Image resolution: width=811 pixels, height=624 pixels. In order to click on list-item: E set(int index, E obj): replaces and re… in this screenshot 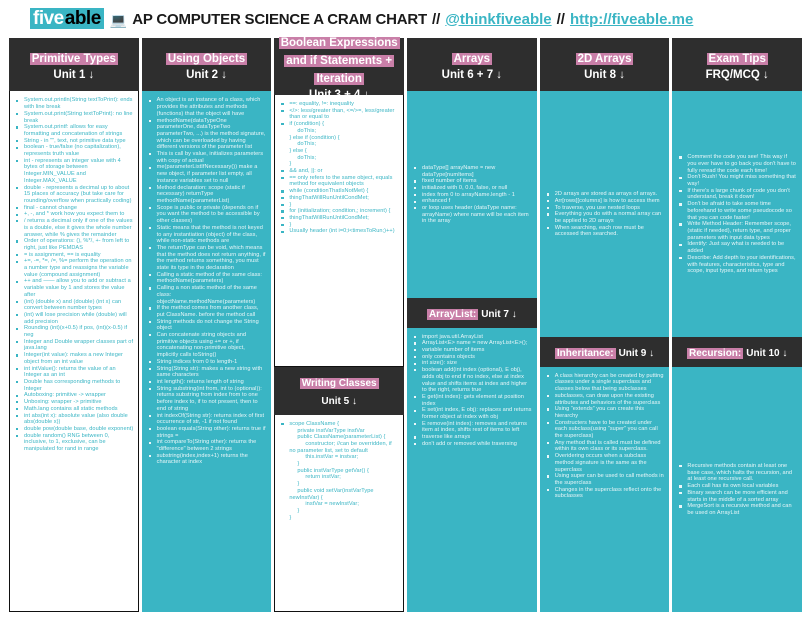, I will do `click(472, 413)`.